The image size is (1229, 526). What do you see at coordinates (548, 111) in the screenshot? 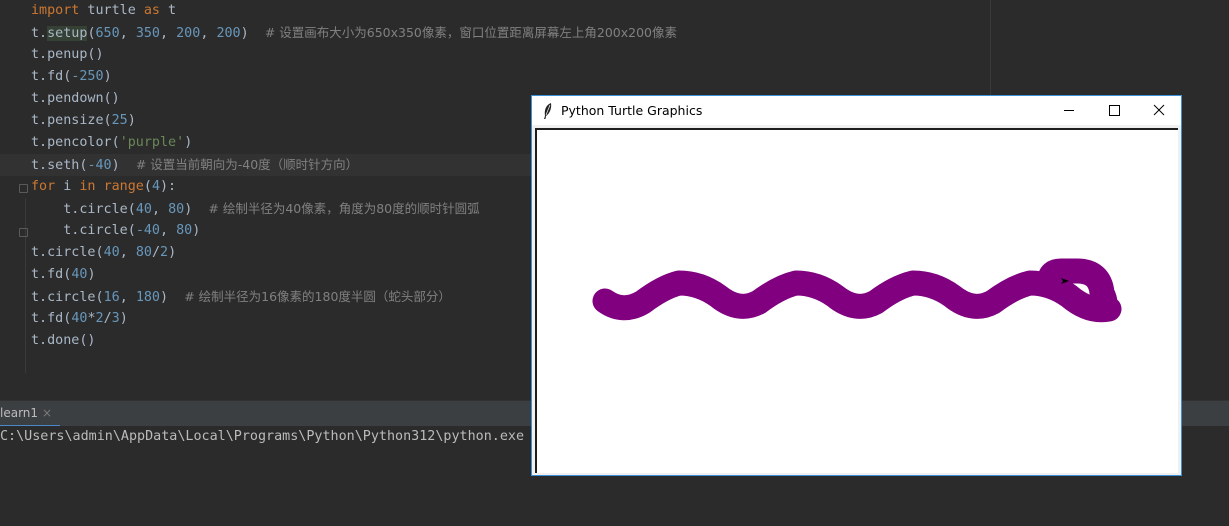
I see `feather-icon` at bounding box center [548, 111].